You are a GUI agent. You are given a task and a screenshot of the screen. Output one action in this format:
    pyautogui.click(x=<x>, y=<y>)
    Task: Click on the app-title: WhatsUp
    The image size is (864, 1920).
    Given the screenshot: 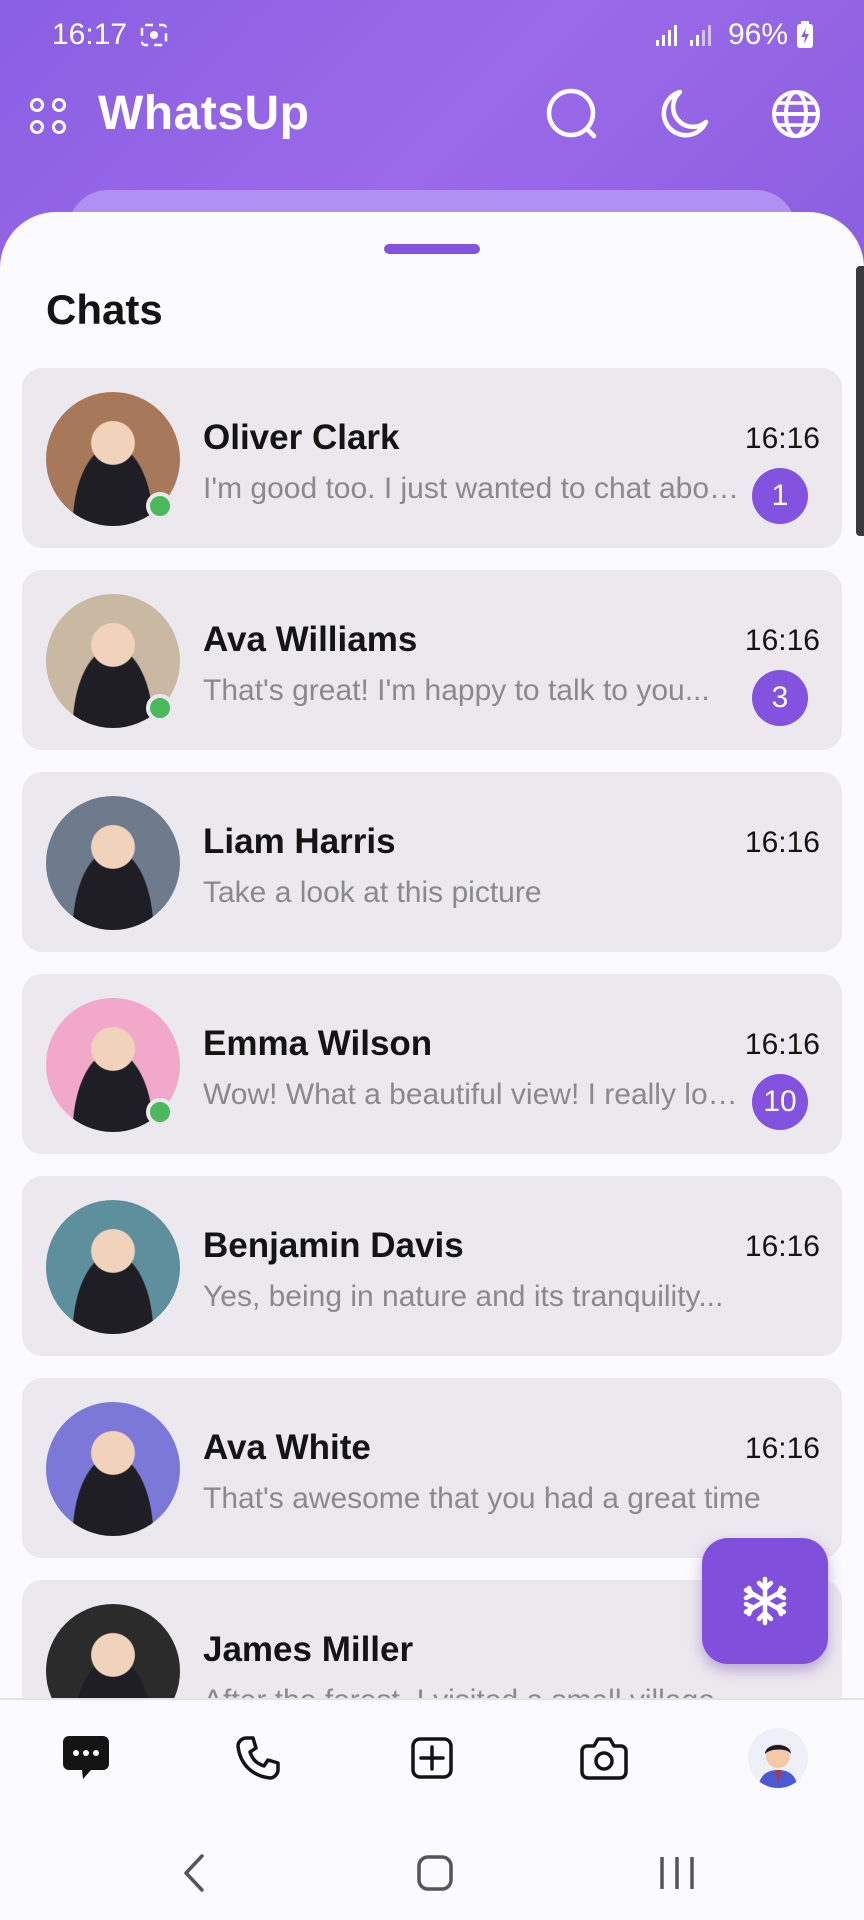 What is the action you would take?
    pyautogui.click(x=204, y=113)
    